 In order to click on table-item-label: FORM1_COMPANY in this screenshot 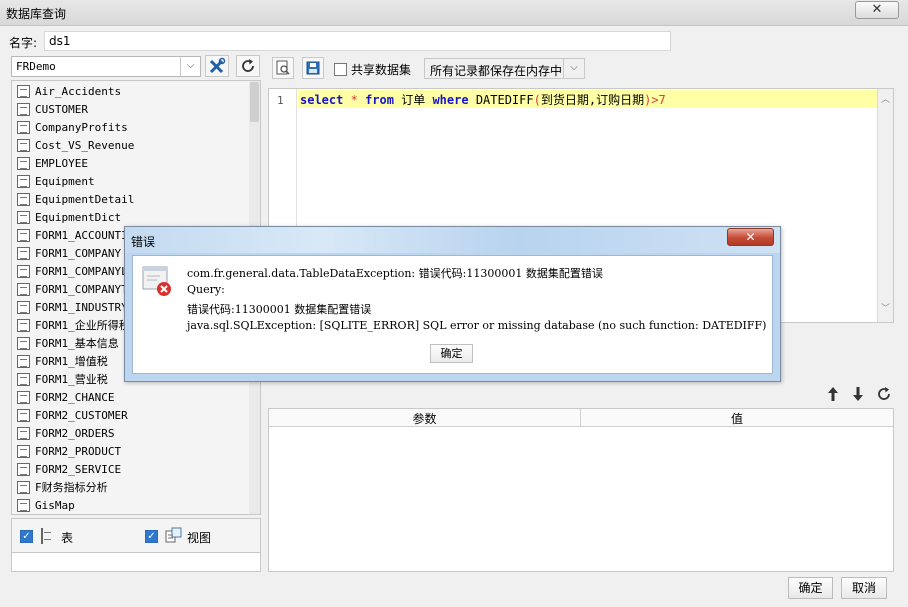, I will do `click(78, 253)`.